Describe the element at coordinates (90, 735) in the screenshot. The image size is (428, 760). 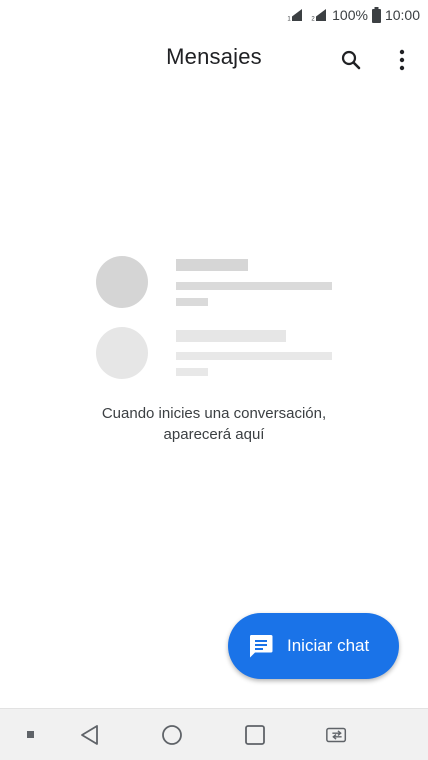
I see `back-icon` at that location.